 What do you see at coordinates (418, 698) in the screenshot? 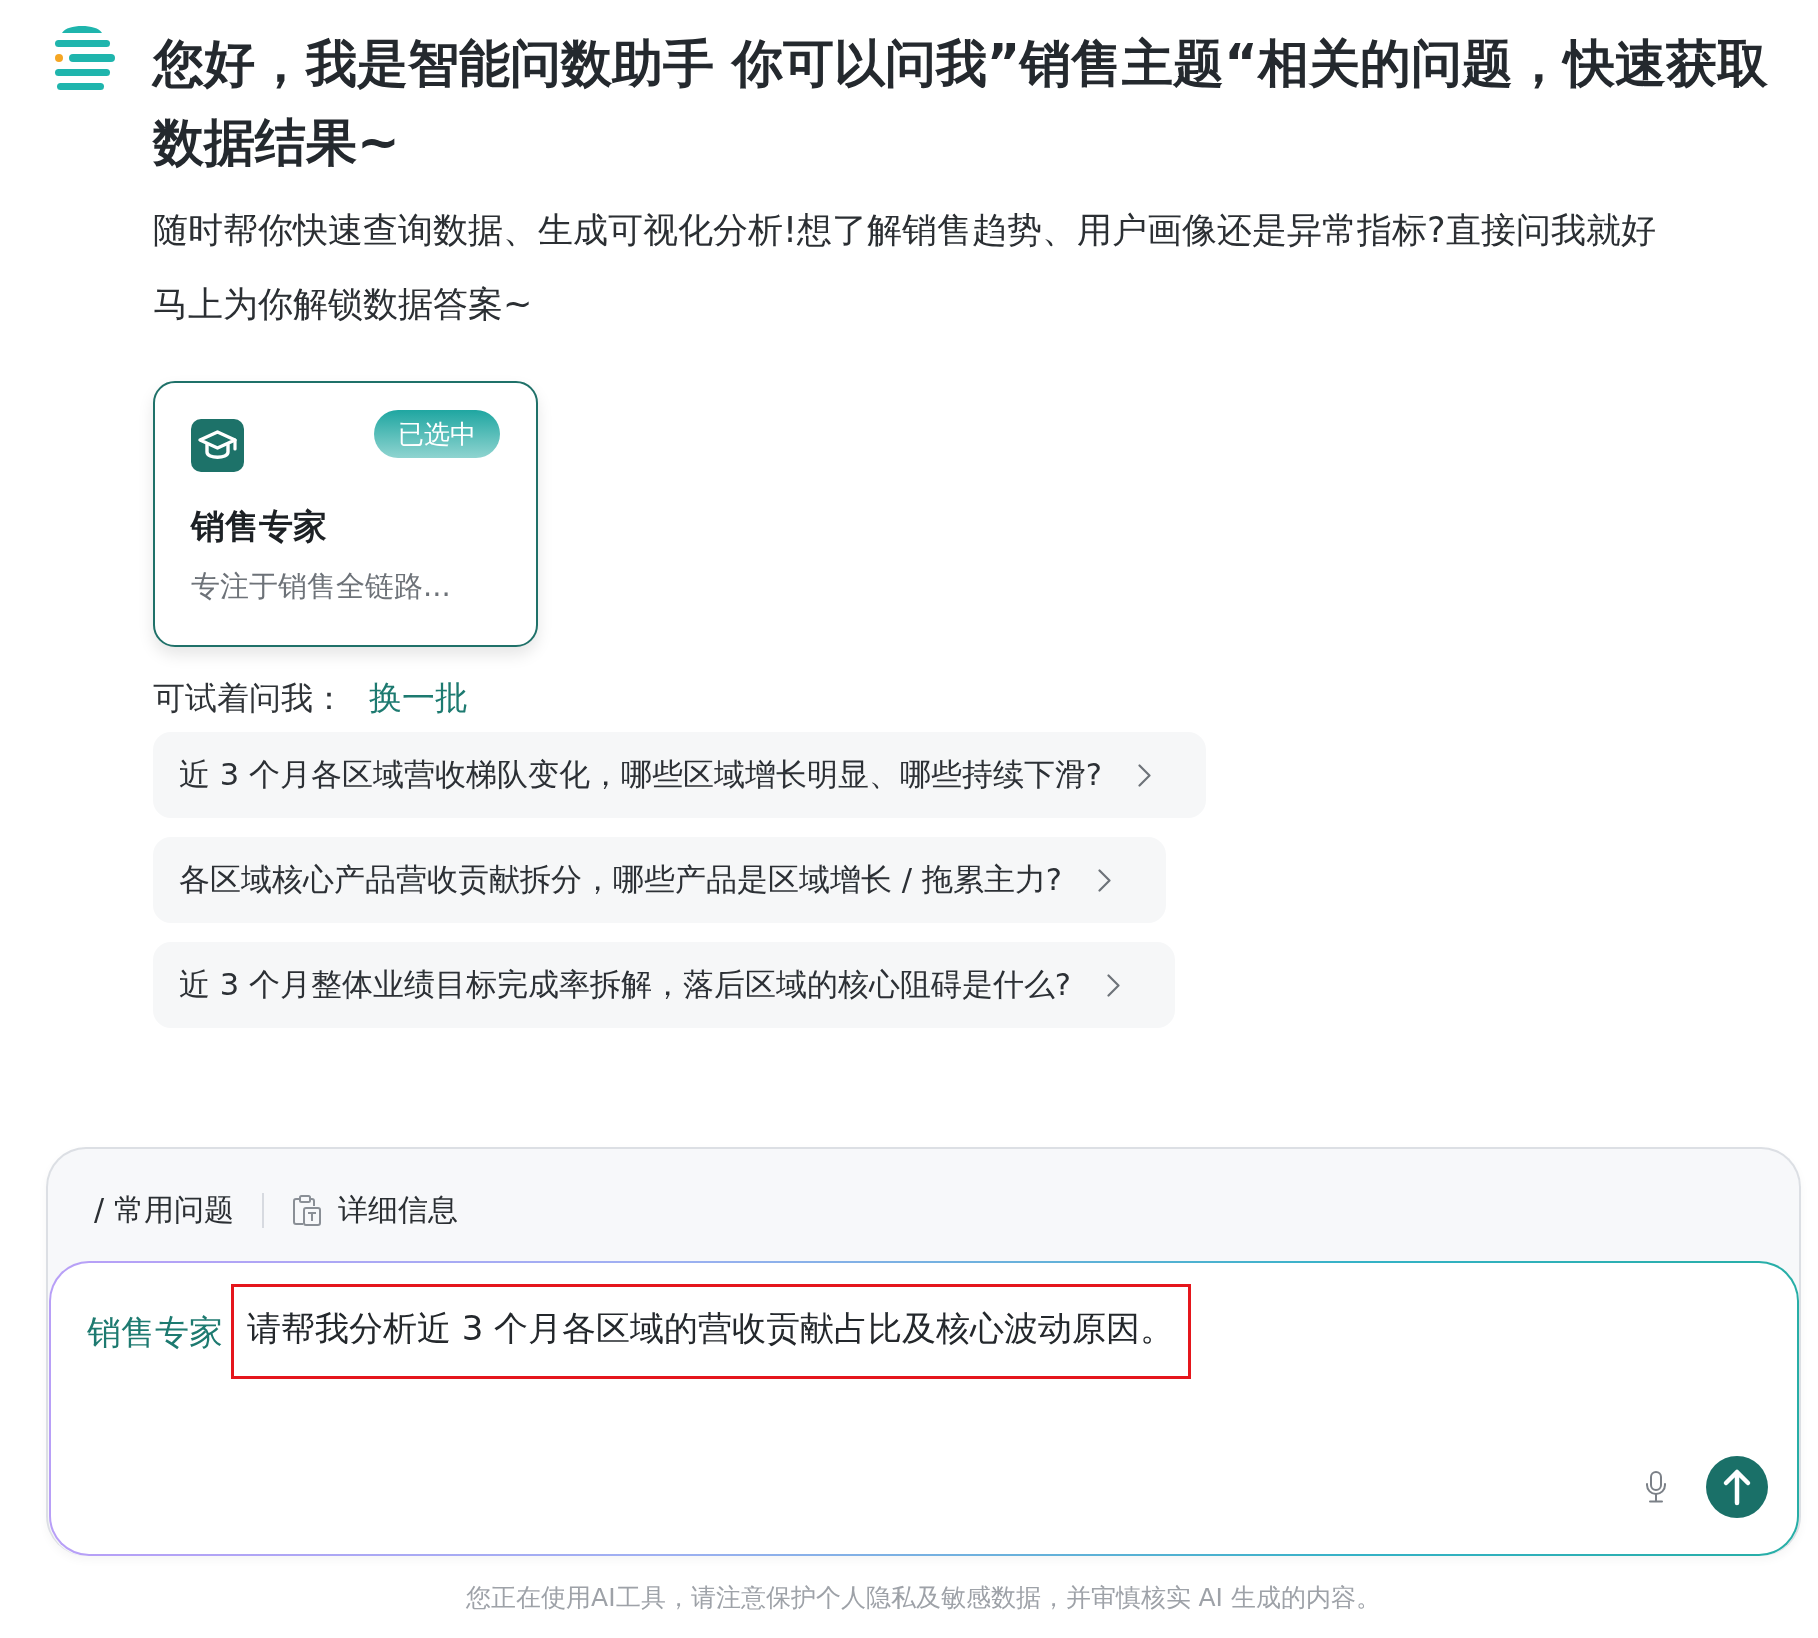
I see `refresh-link: 换一批` at bounding box center [418, 698].